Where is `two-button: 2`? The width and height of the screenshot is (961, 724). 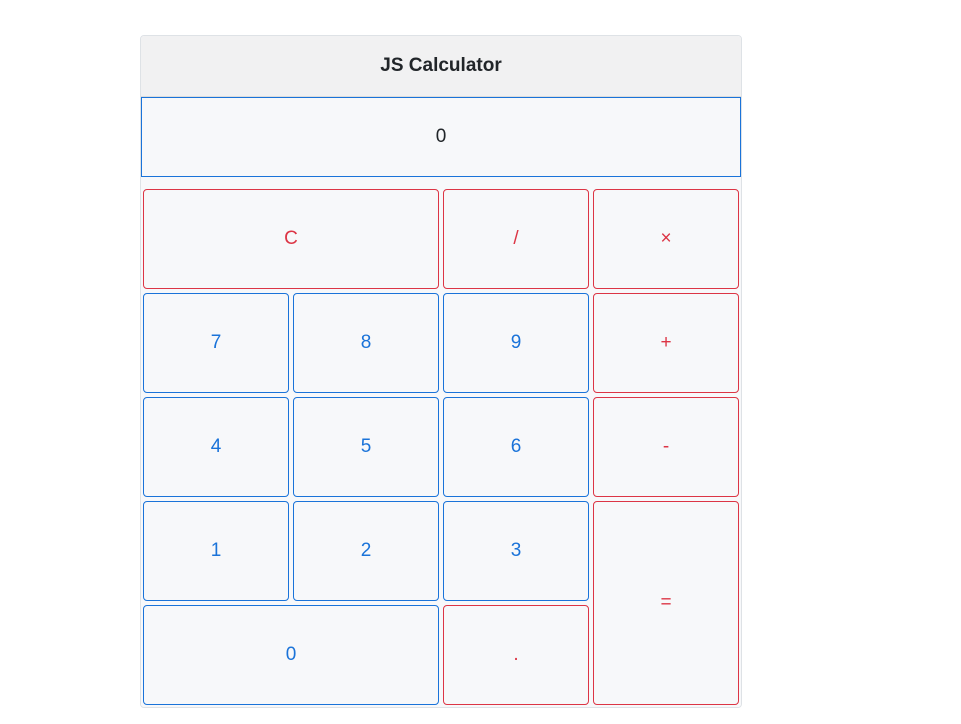
two-button: 2 is located at coordinates (366, 551).